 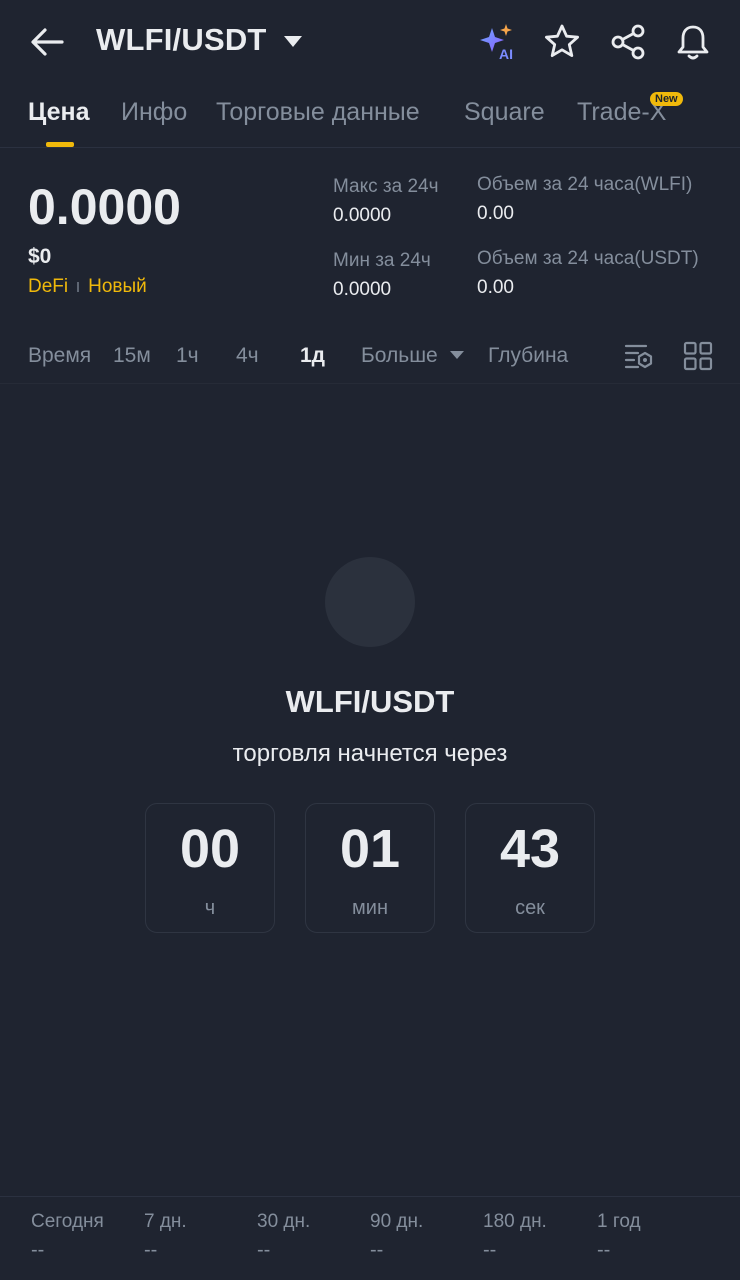 What do you see at coordinates (530, 849) in the screenshot?
I see `countdown-seconds: 43` at bounding box center [530, 849].